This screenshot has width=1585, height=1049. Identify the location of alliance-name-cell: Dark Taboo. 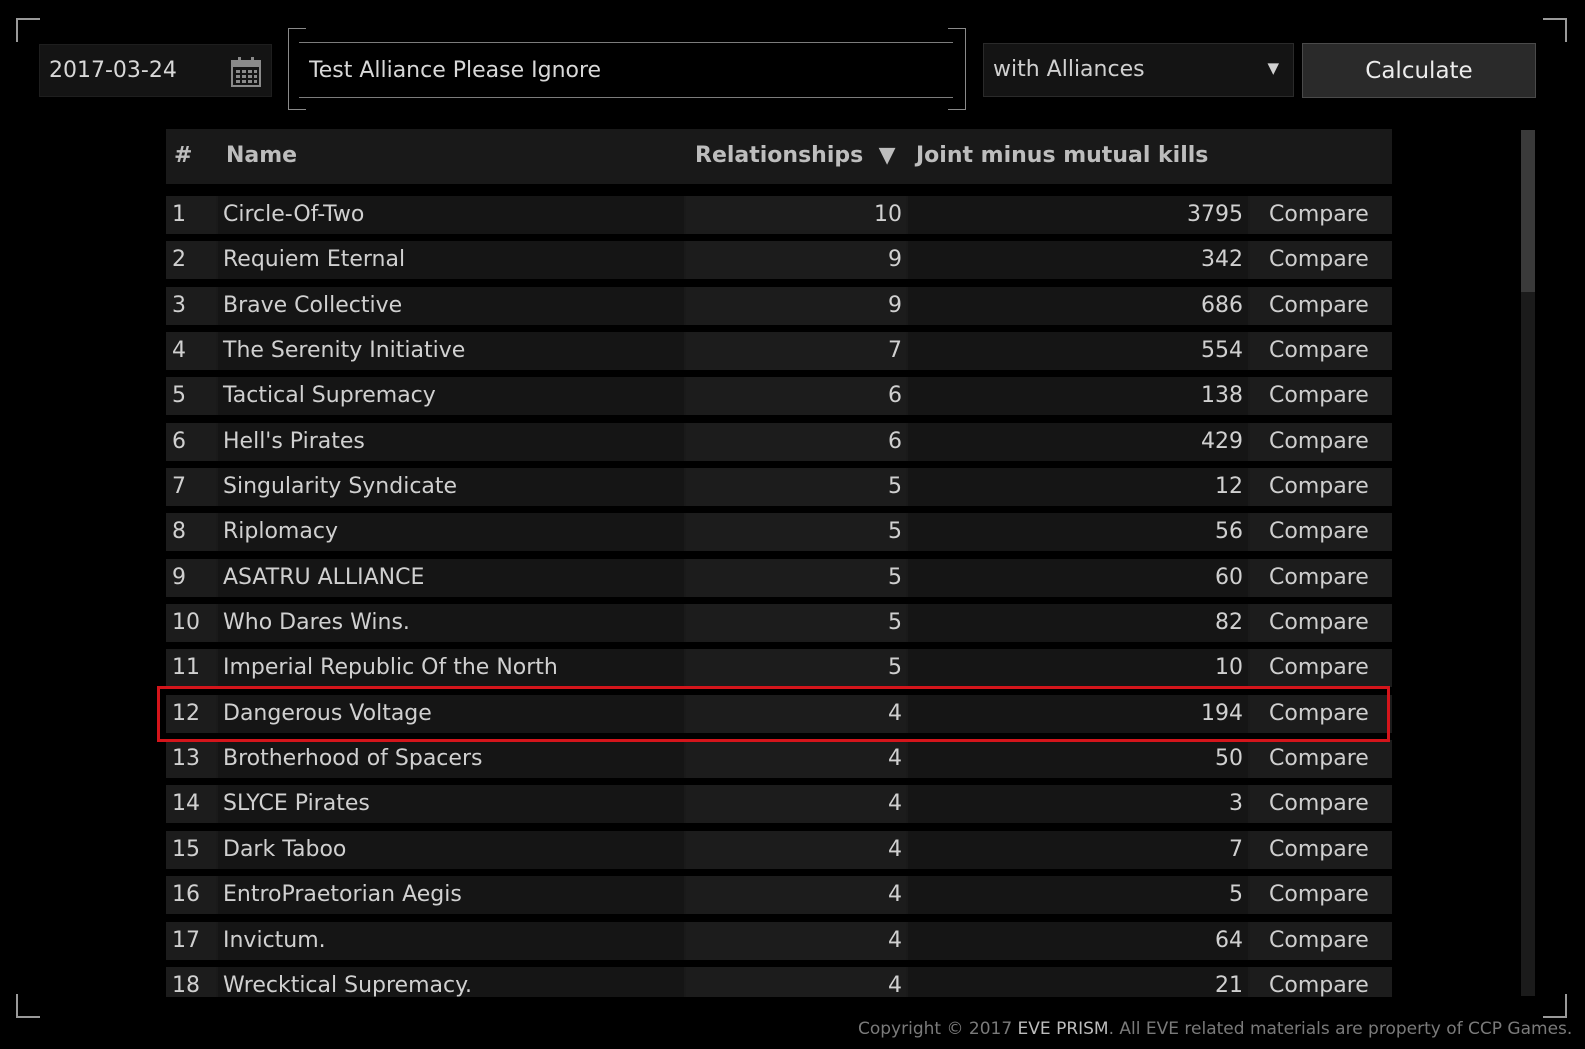
(451, 849).